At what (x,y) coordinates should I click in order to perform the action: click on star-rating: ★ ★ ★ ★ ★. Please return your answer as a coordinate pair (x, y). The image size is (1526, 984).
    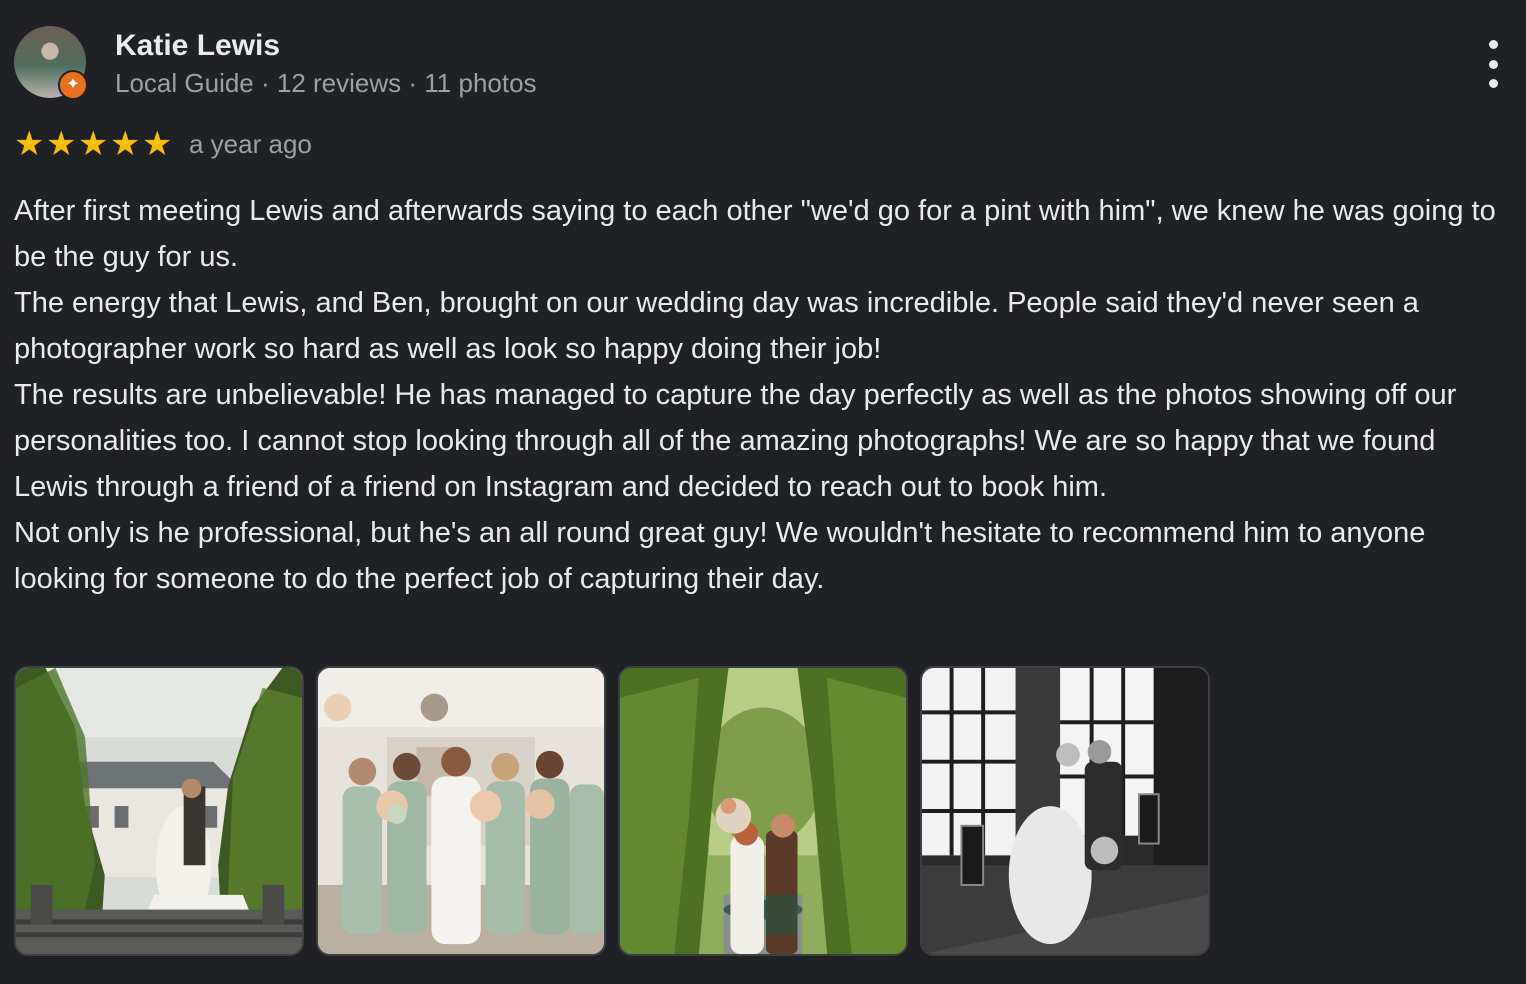
    Looking at the image, I should click on (93, 144).